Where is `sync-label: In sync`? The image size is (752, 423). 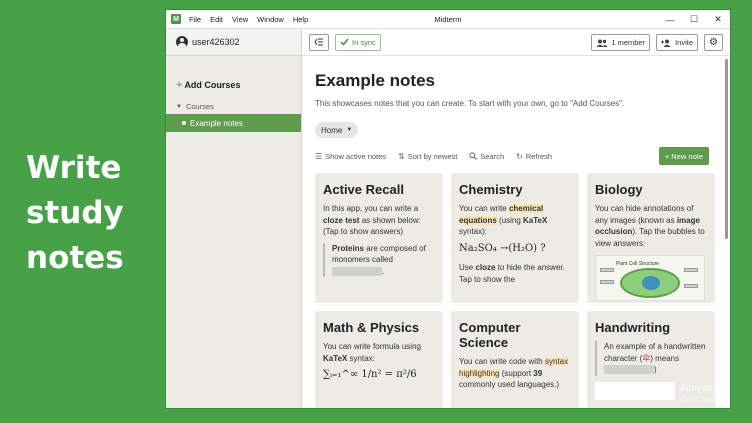 sync-label: In sync is located at coordinates (364, 42).